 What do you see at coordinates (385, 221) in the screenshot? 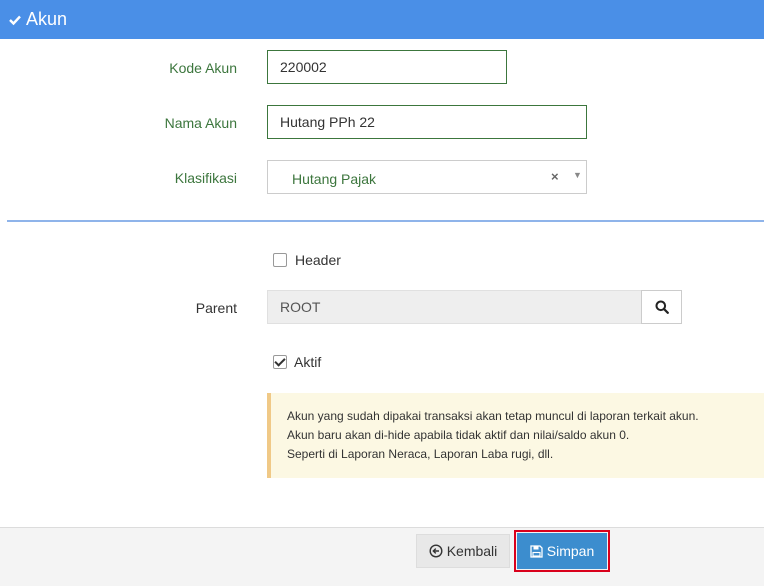
I see `section-divider` at bounding box center [385, 221].